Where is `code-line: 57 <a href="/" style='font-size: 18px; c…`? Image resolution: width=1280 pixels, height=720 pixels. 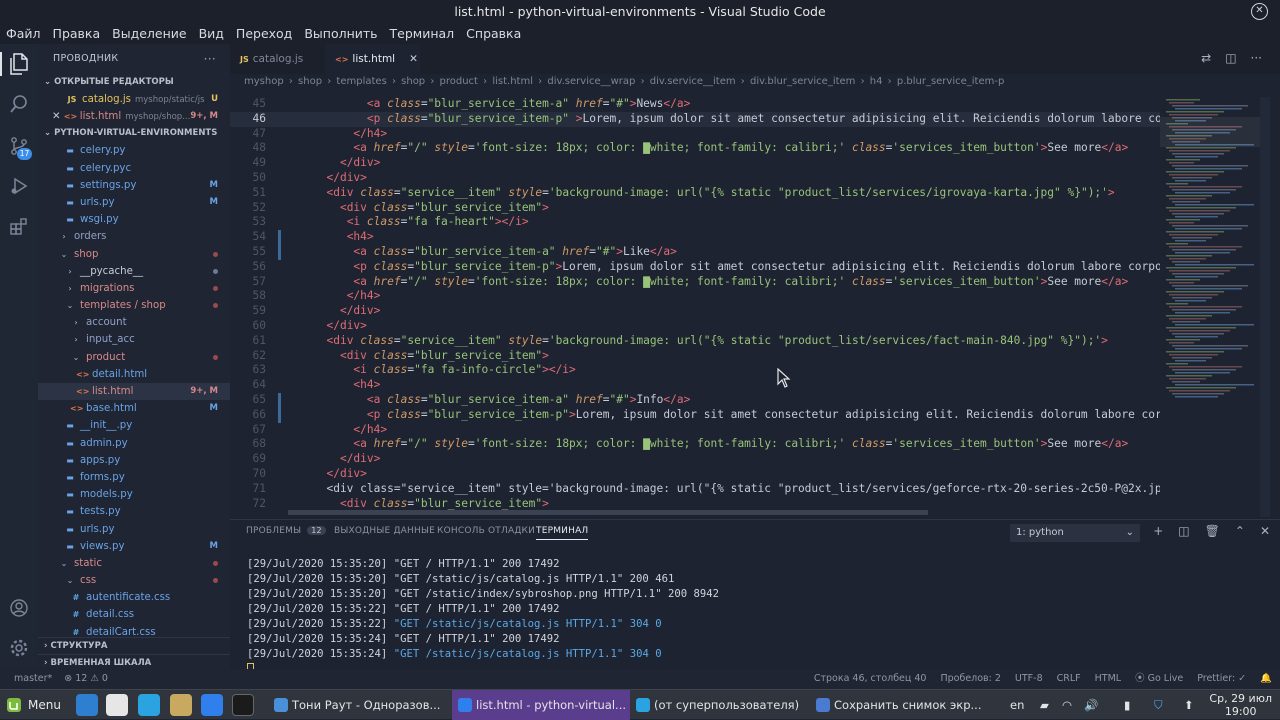
code-line: 57 <a href="/" style='font-size: 18px; c… is located at coordinates (695, 282).